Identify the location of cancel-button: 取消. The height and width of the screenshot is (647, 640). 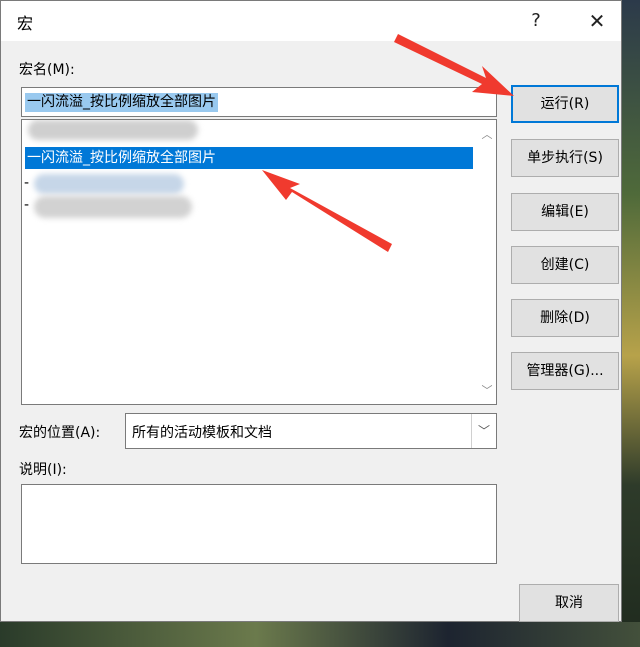
(569, 603).